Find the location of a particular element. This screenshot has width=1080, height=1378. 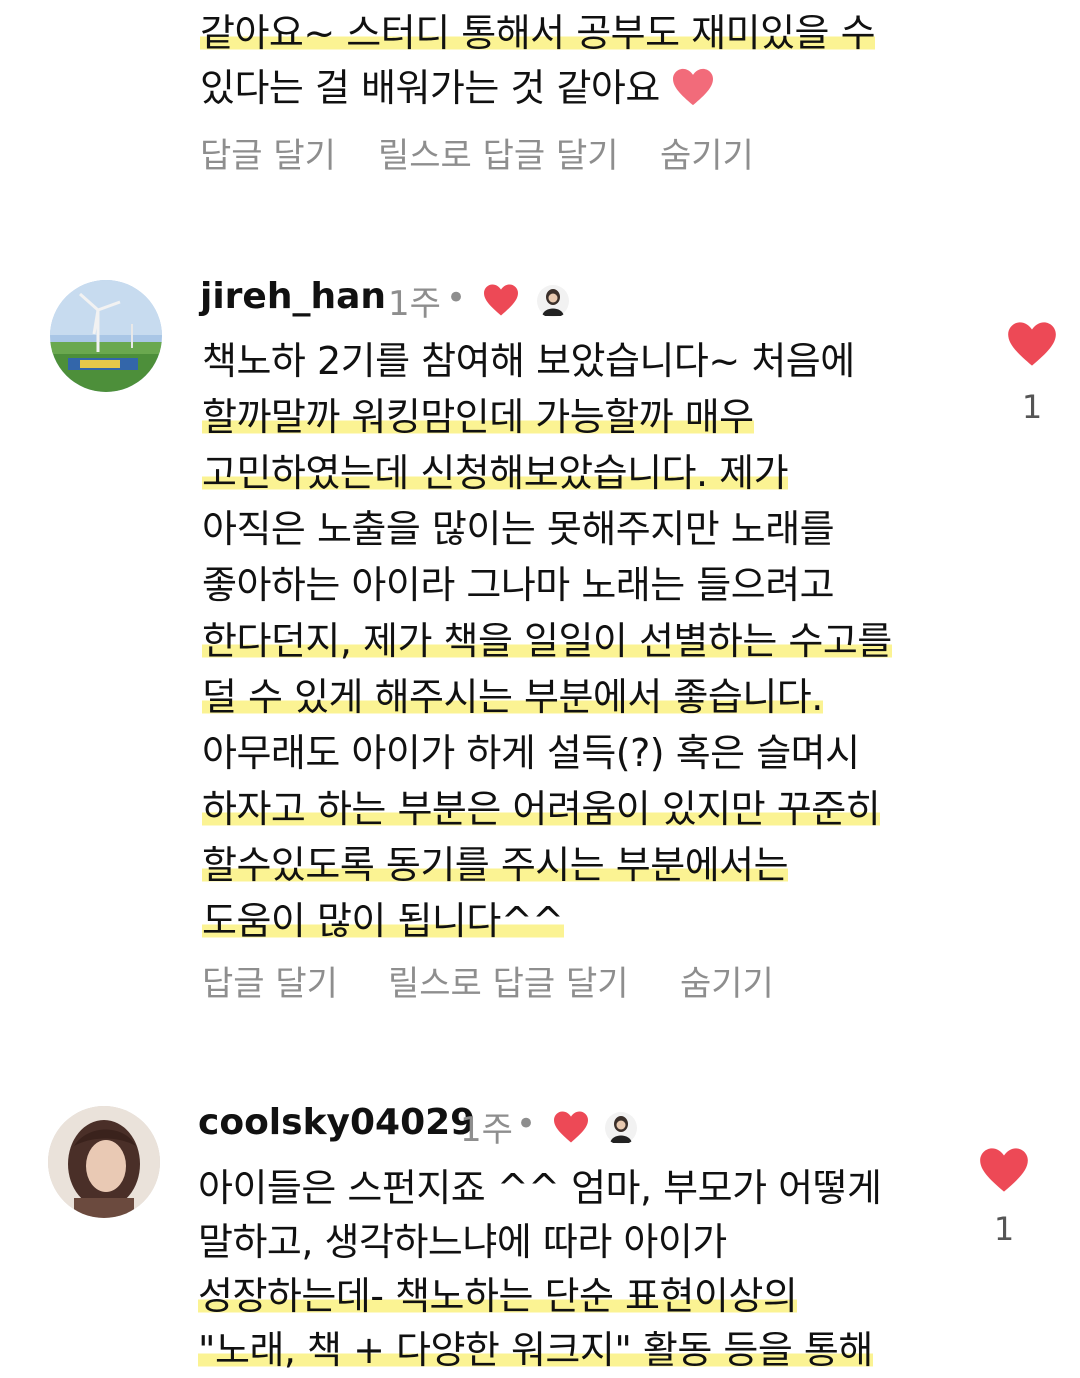

comment-text-segment: 아이들은 스펀지죠 ^^ 엄마, 부모가 어떻게 is located at coordinates (540, 1188).